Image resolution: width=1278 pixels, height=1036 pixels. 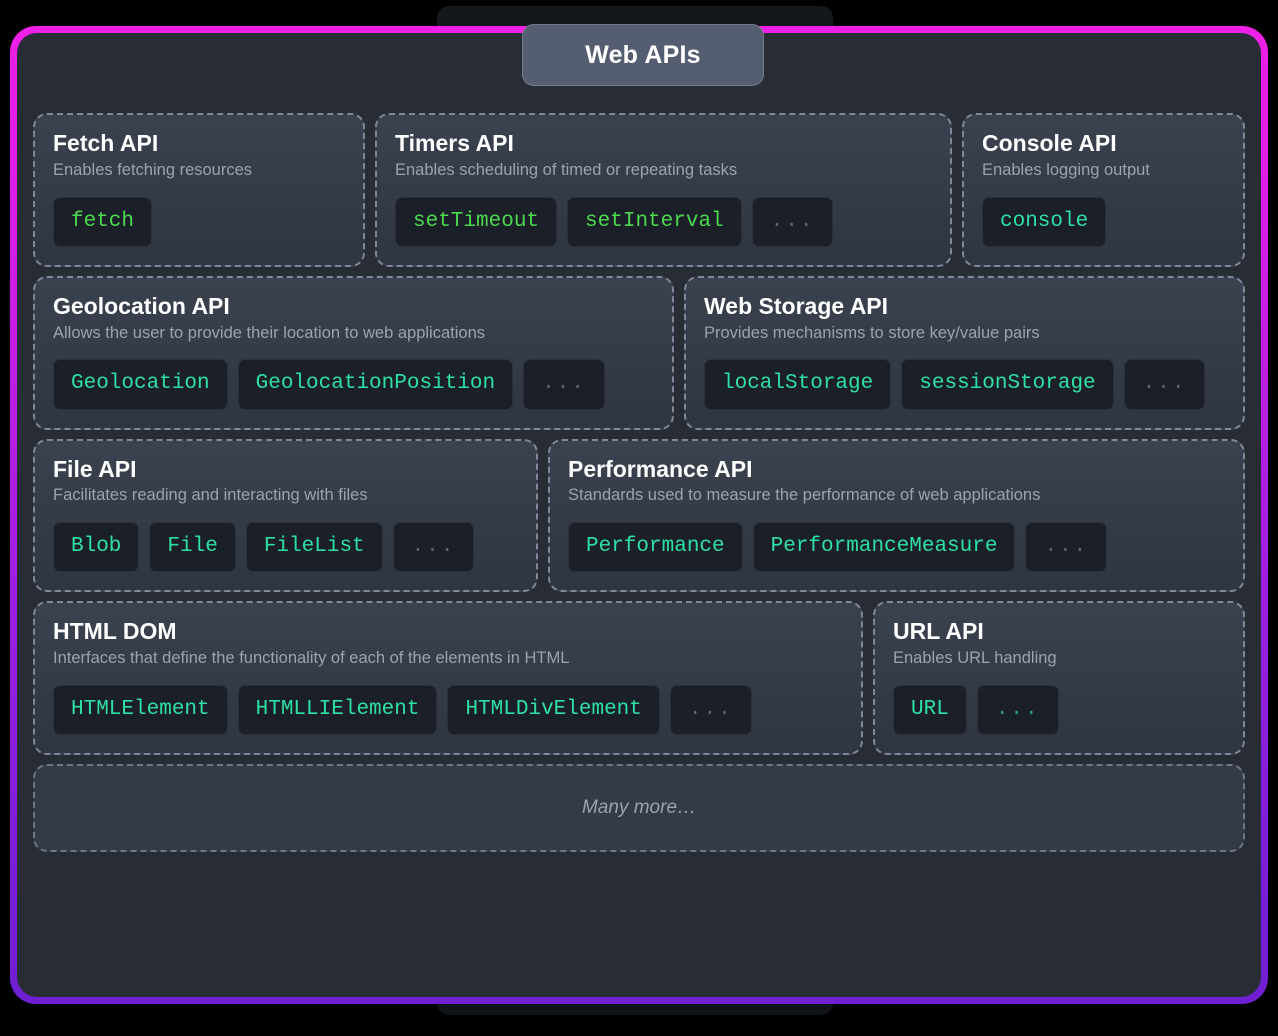 What do you see at coordinates (655, 547) in the screenshot?
I see `api-chip: Performance` at bounding box center [655, 547].